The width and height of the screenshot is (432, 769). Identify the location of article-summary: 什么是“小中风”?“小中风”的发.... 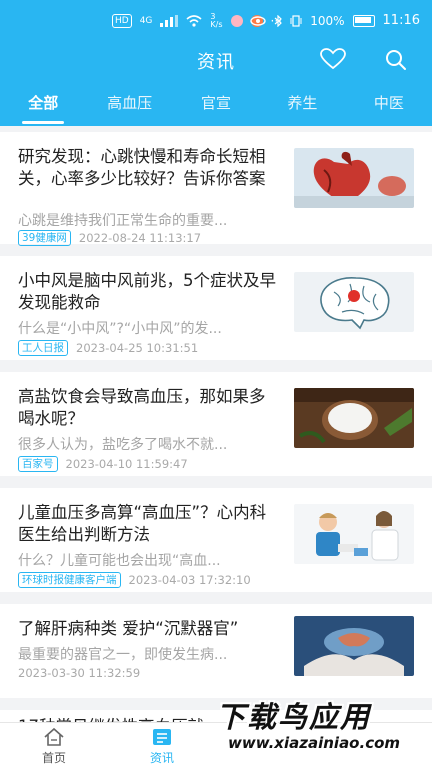
(120, 329).